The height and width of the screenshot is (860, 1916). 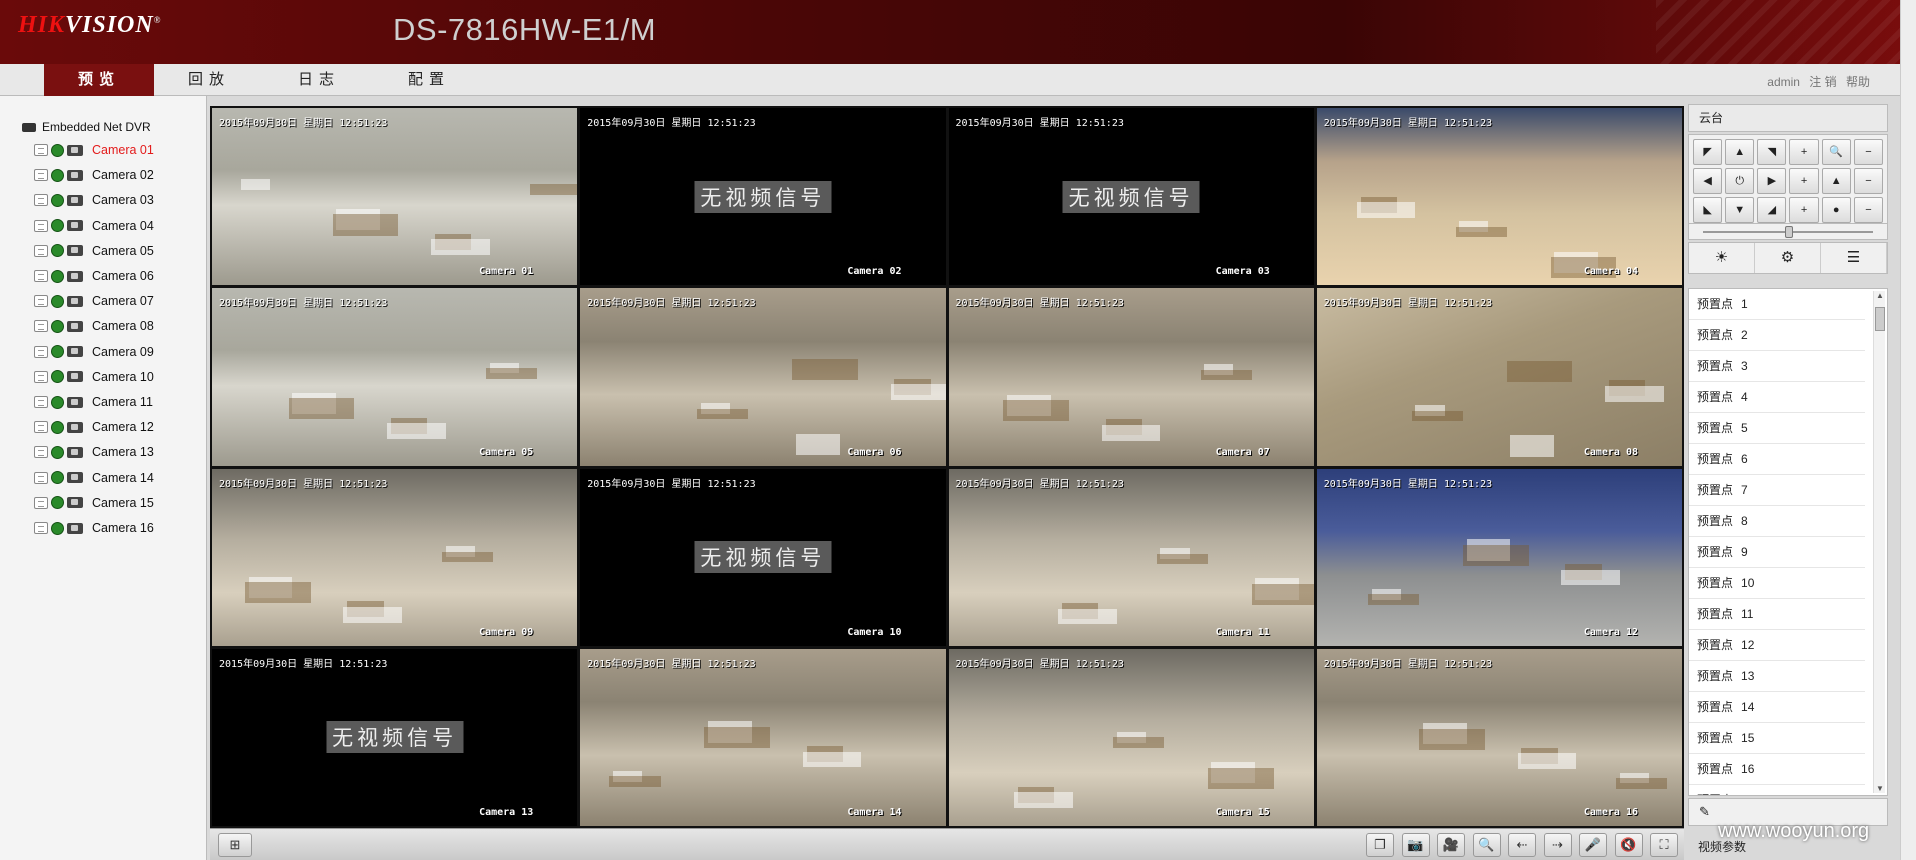 What do you see at coordinates (1777, 645) in the screenshot?
I see `preset-item: 预置点 12` at bounding box center [1777, 645].